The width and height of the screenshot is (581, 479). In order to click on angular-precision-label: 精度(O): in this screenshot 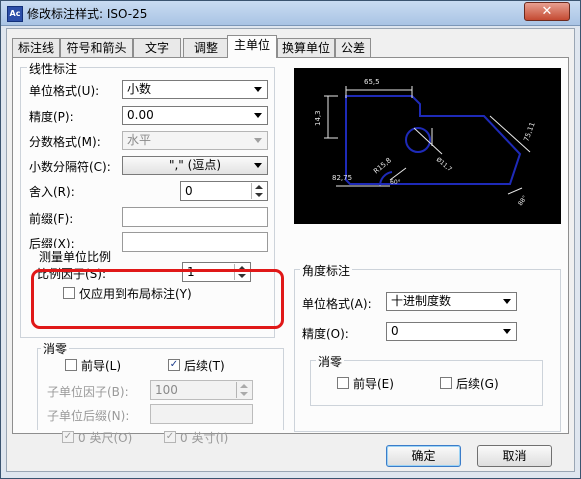, I will do `click(325, 334)`.